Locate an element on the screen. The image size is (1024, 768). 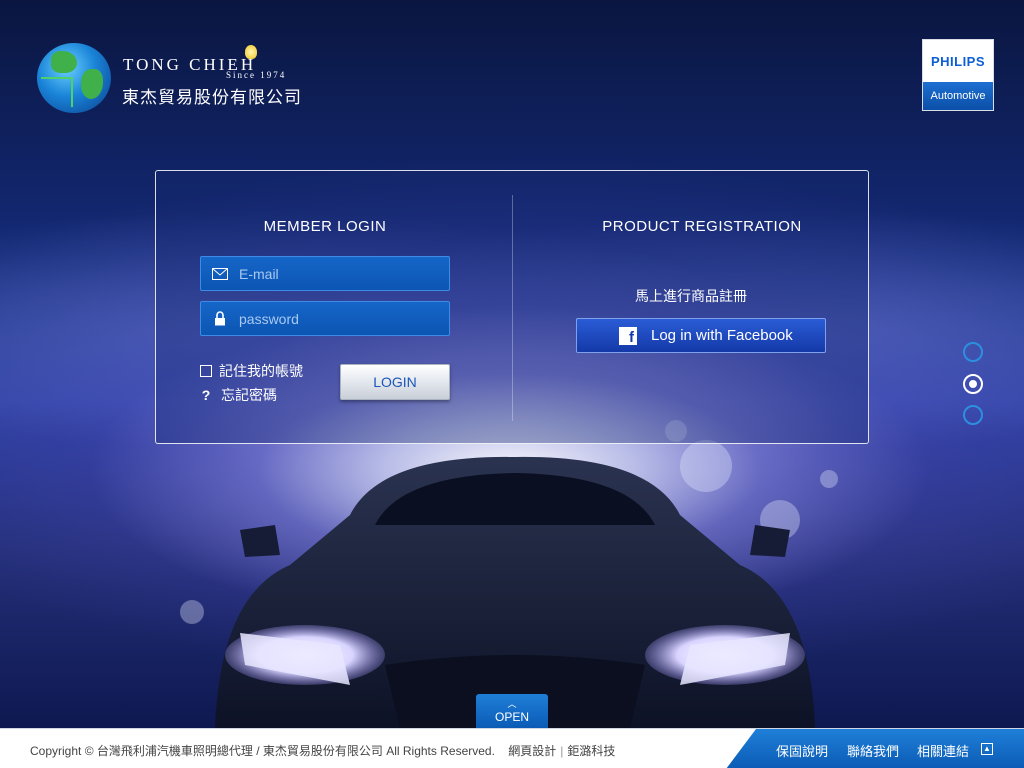
forgot-password-link: ? 忘記密碼 is located at coordinates (238, 395).